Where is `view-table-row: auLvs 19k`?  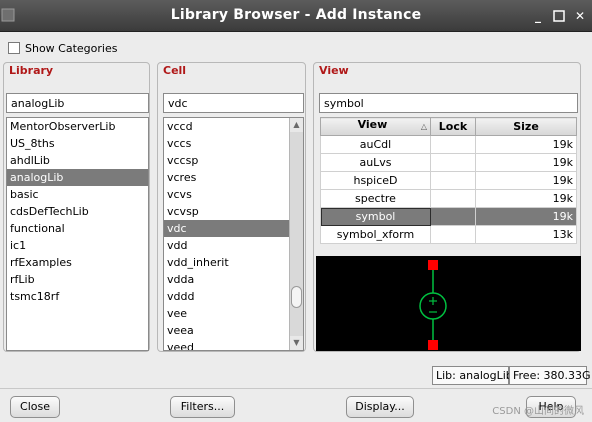
view-table-row: auLvs 19k is located at coordinates (448, 162).